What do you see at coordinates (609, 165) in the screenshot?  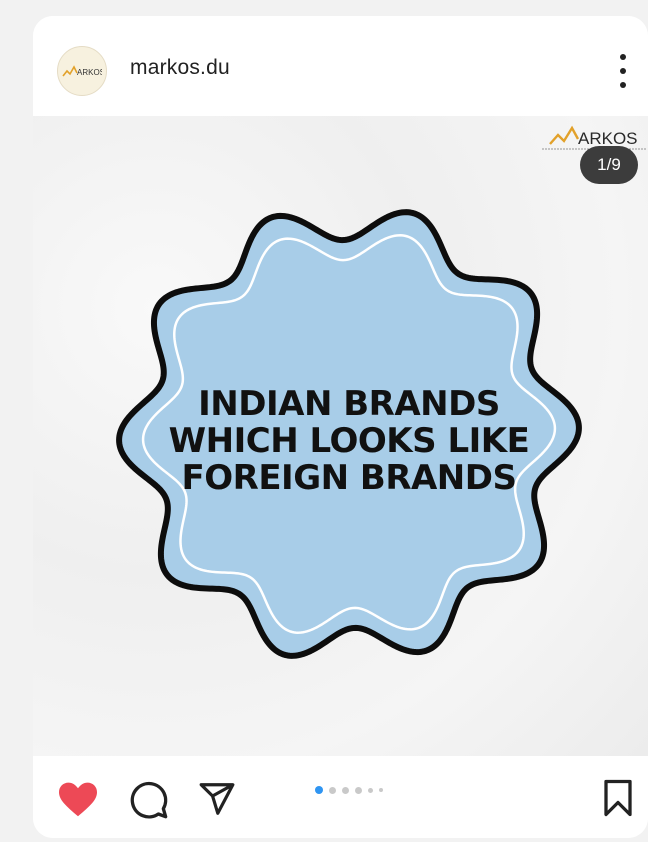 I see `slide-counter: 1/9` at bounding box center [609, 165].